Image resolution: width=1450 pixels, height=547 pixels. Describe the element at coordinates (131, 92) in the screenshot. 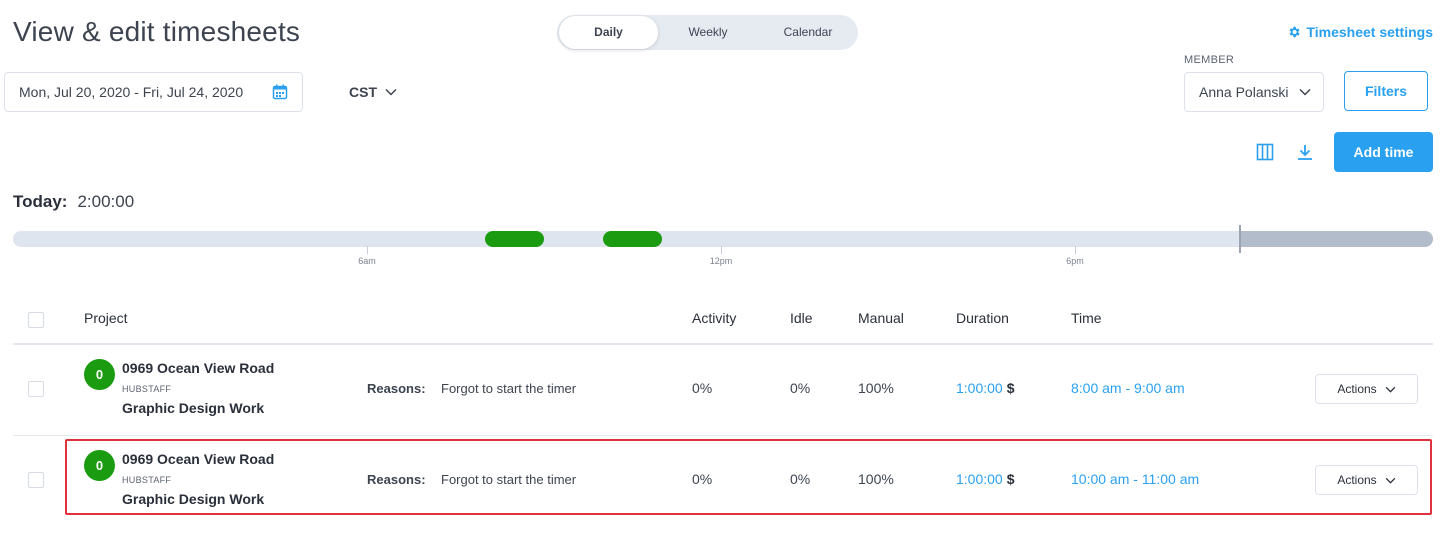

I see `date-range-value: Mon, Jul 20, 2020 - Fri, Jul 24, 2020` at that location.